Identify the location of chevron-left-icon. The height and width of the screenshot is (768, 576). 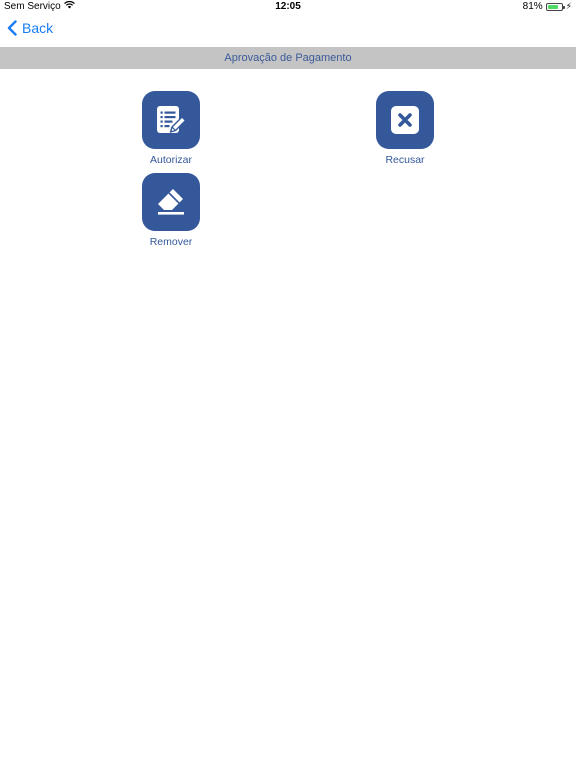
(12, 28).